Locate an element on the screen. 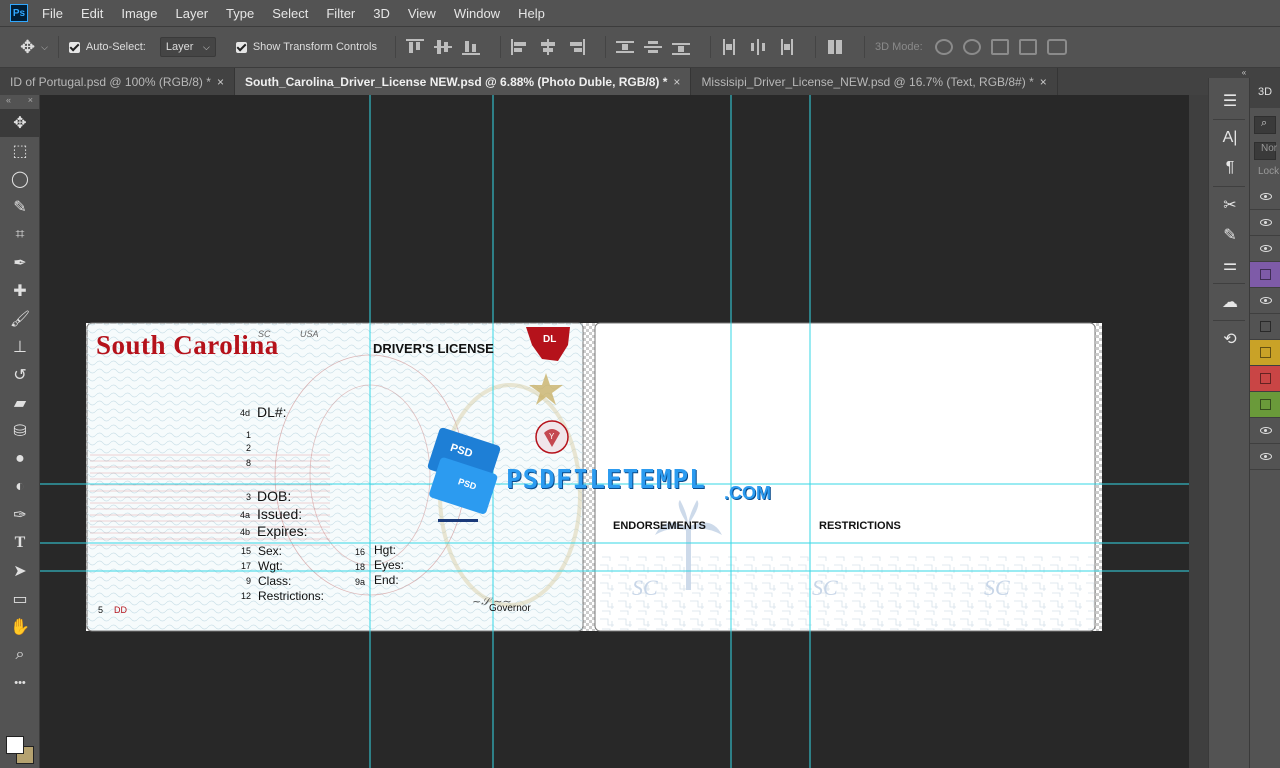  zoom-tool: ⌕ is located at coordinates (20, 655).